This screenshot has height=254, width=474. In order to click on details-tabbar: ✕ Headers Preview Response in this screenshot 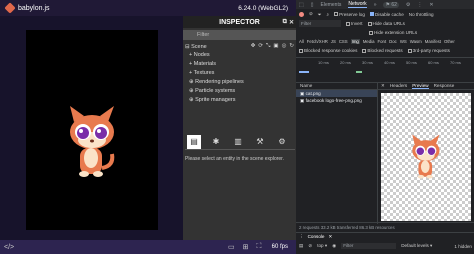, I will do `click(426, 86)`.